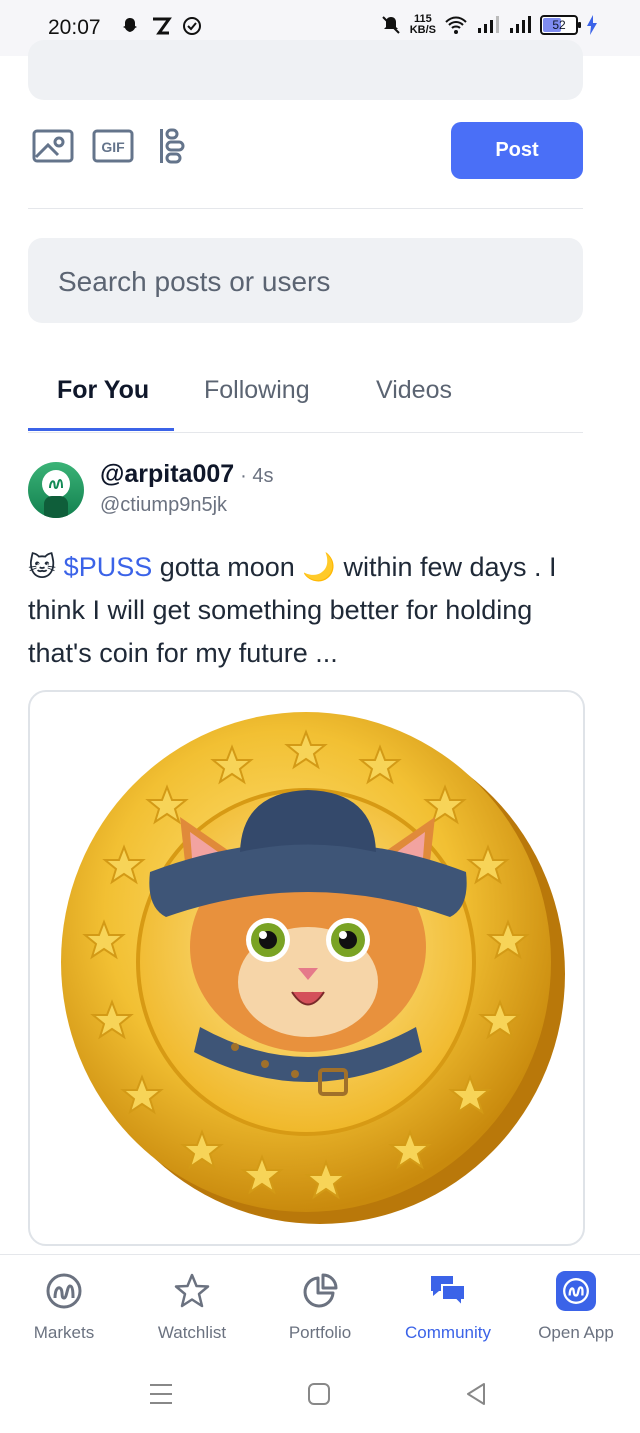 The width and height of the screenshot is (640, 1433). Describe the element at coordinates (448, 1332) in the screenshot. I see `nav-label: Community` at that location.